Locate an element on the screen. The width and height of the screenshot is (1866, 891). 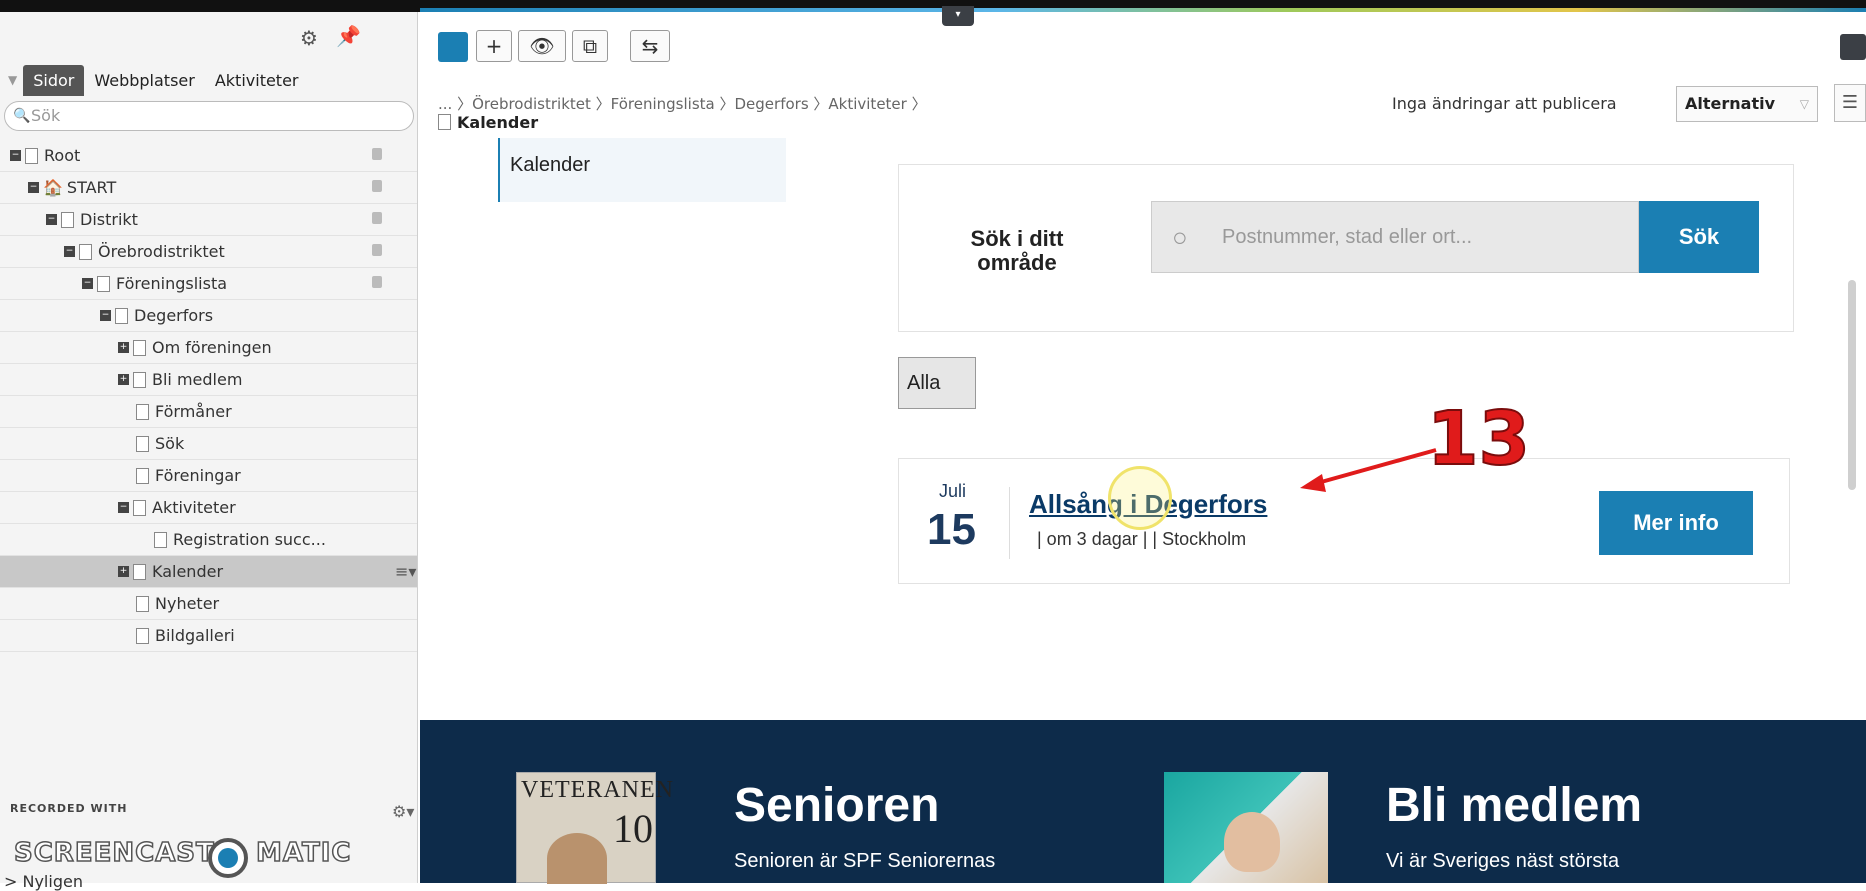
chevron-down-icon: ▽ is located at coordinates (1804, 104).